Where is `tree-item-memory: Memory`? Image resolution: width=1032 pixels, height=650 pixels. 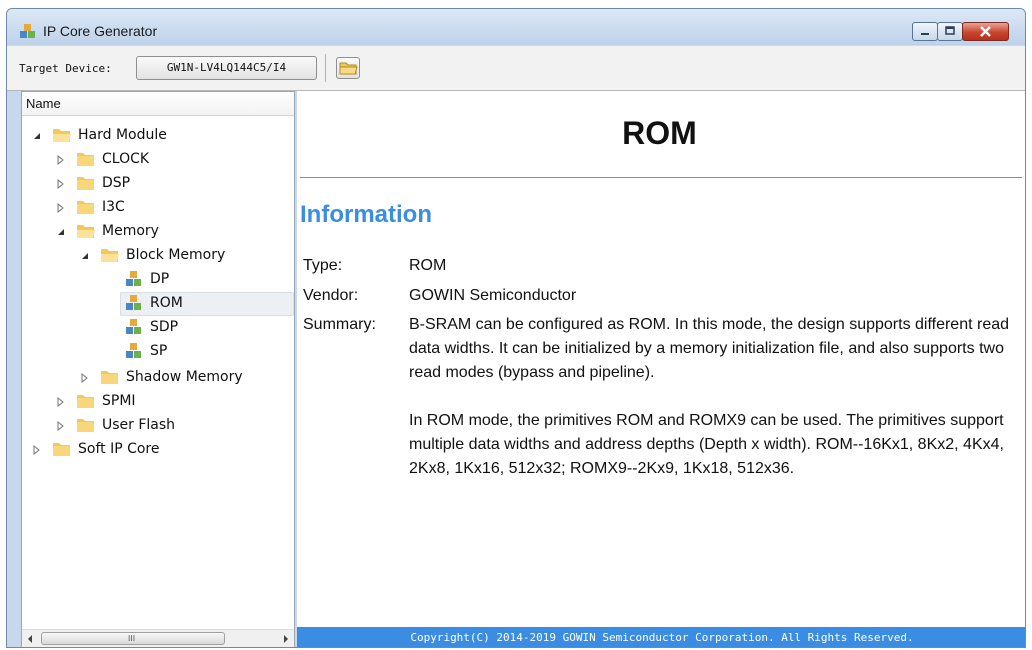
tree-item-memory: Memory is located at coordinates (158, 232).